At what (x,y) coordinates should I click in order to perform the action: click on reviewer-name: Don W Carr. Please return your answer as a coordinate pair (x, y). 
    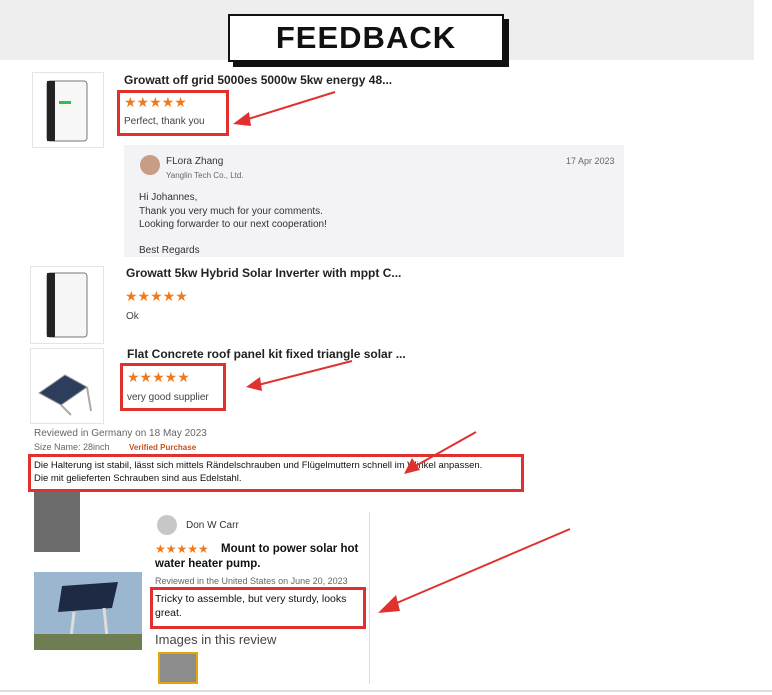
    Looking at the image, I should click on (212, 525).